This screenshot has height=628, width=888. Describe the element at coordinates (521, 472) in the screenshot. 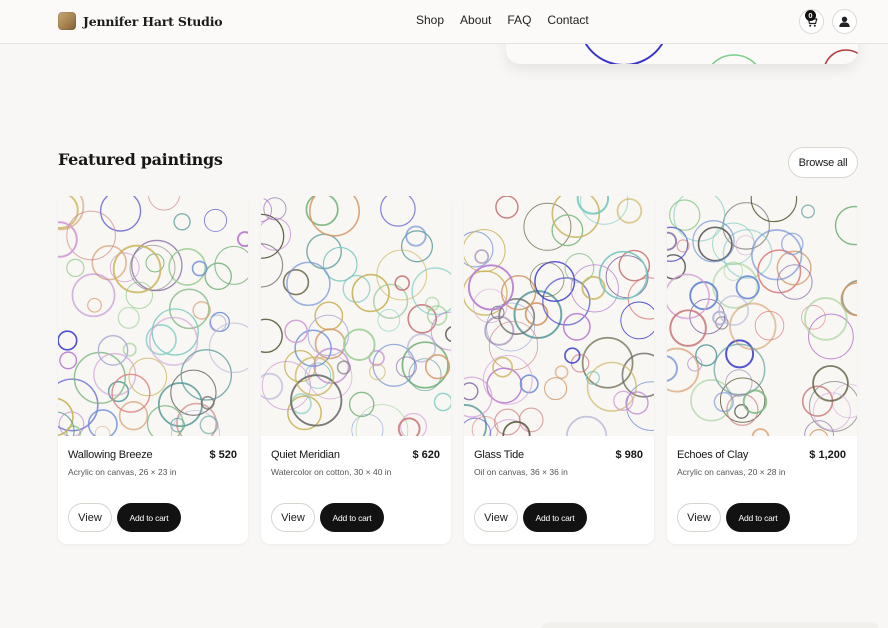

I see `product-meta: Oil on canvas, 36 × 36 in` at that location.